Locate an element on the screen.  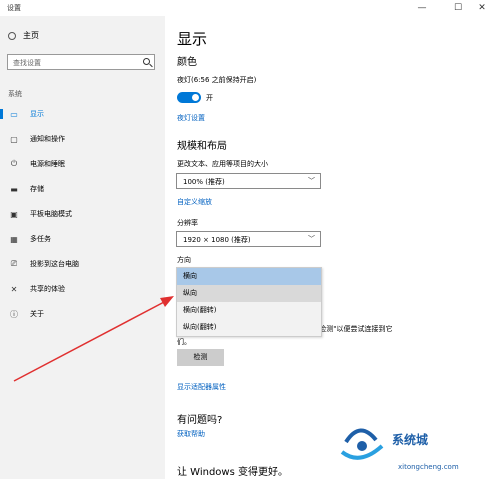
sidebar-item-power: ⏻ 电源和睡眠 is located at coordinates (82, 164).